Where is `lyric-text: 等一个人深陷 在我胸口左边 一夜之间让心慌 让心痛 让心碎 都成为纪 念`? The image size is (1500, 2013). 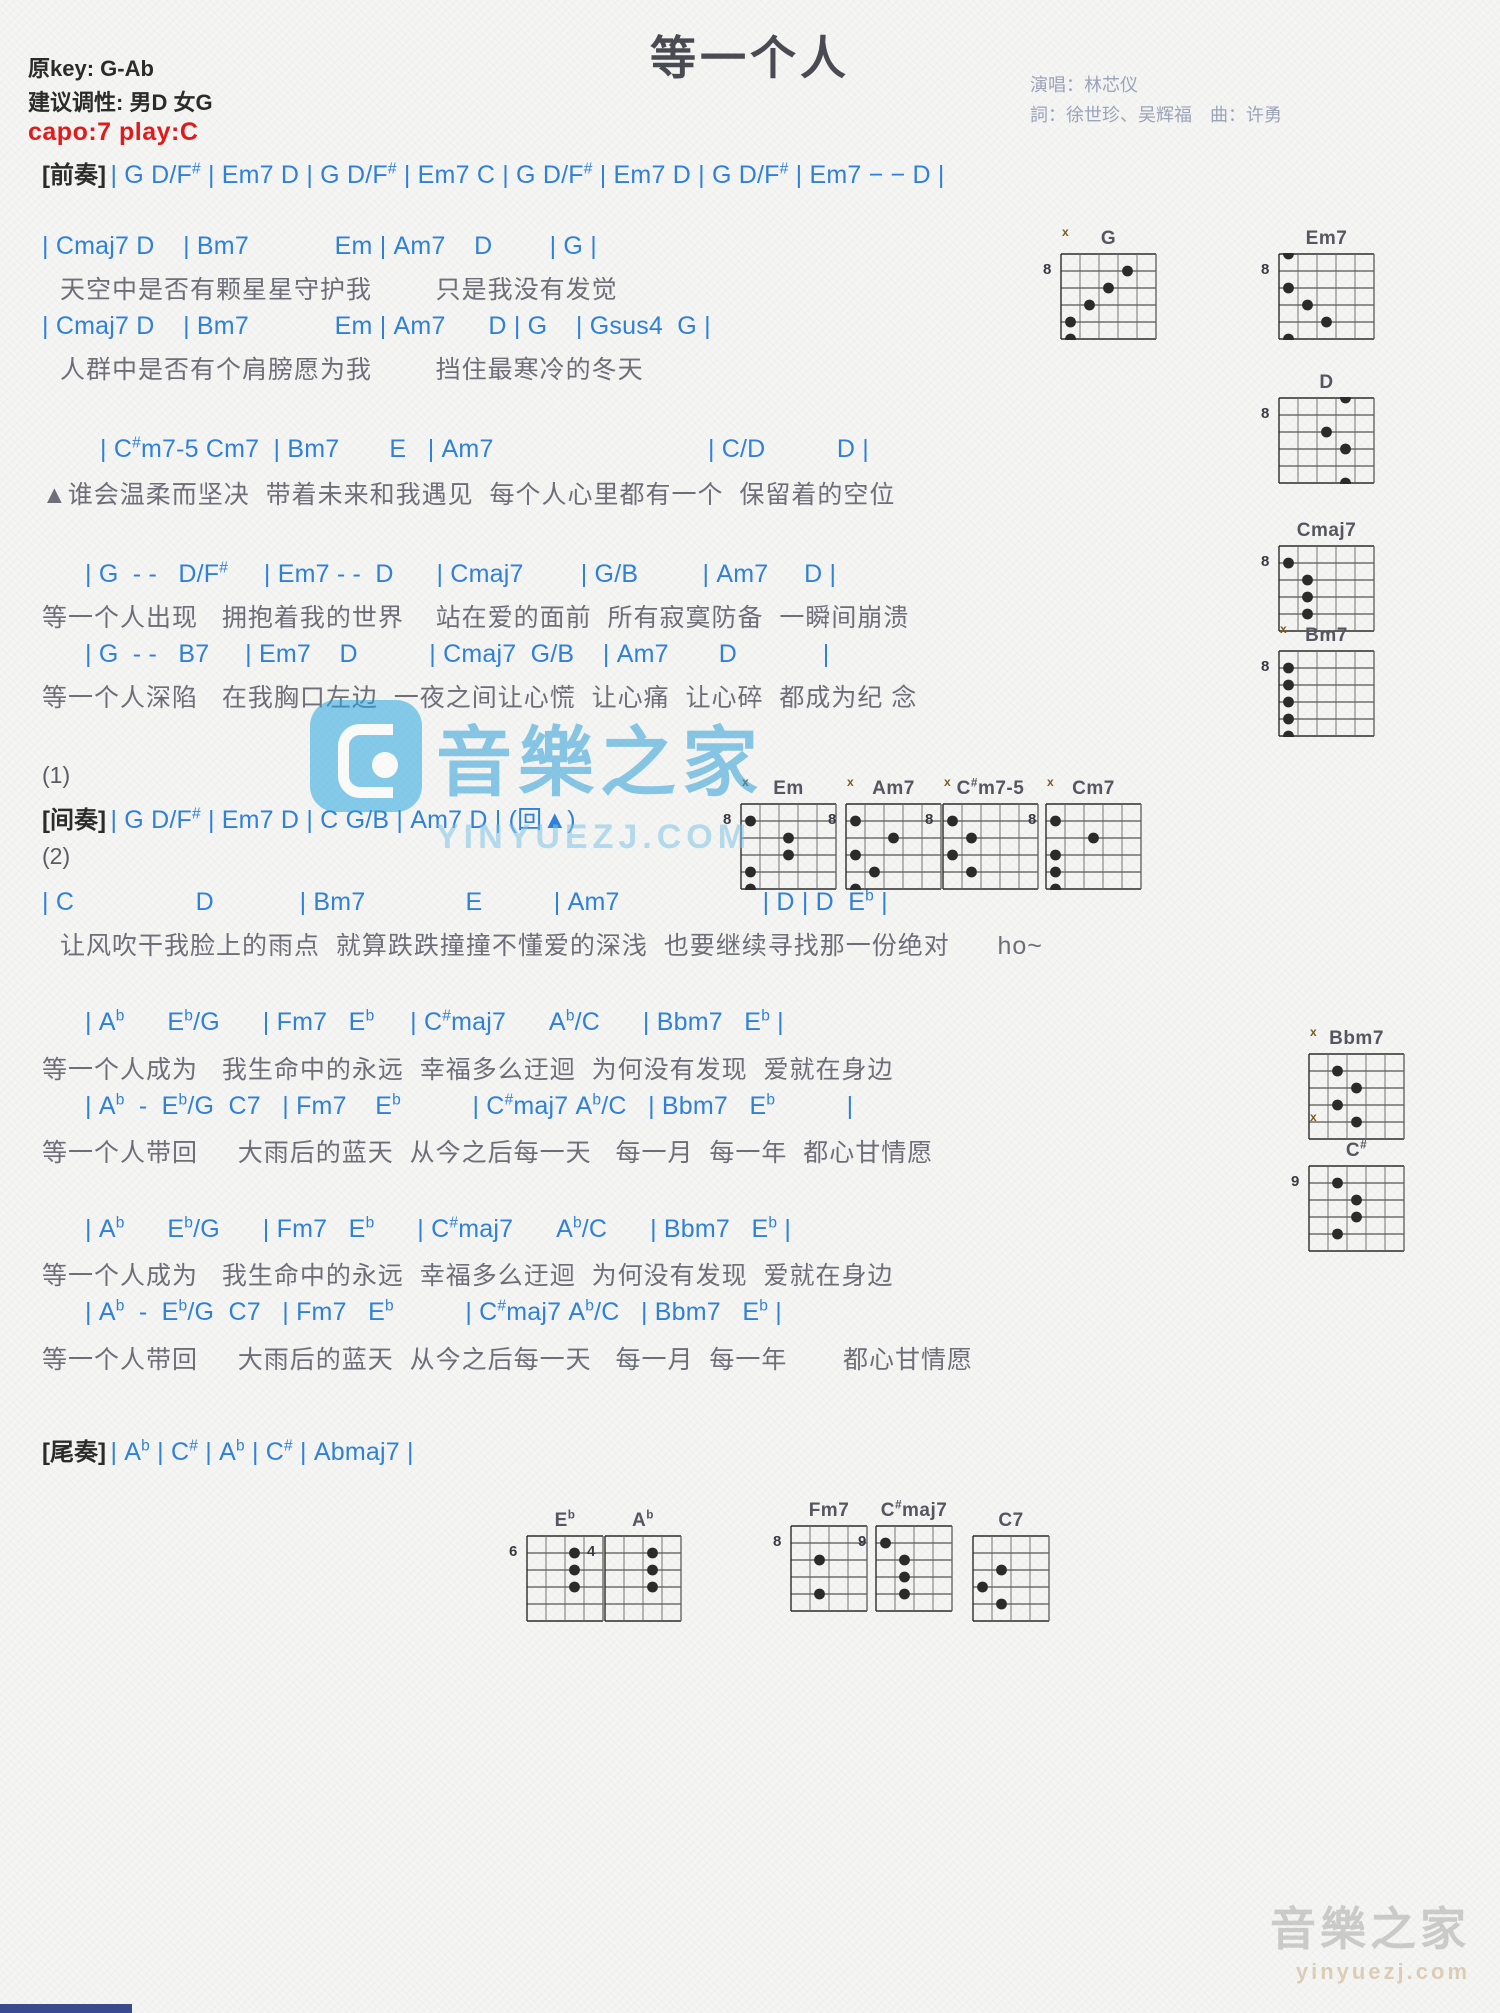 lyric-text: 等一个人深陷 在我胸口左边 一夜之间让心慌 让心痛 让心碎 都成为纪 念 is located at coordinates (480, 698).